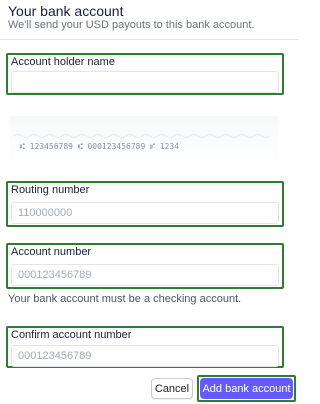  What do you see at coordinates (145, 356) in the screenshot?
I see `confirm-account-number-input` at bounding box center [145, 356].